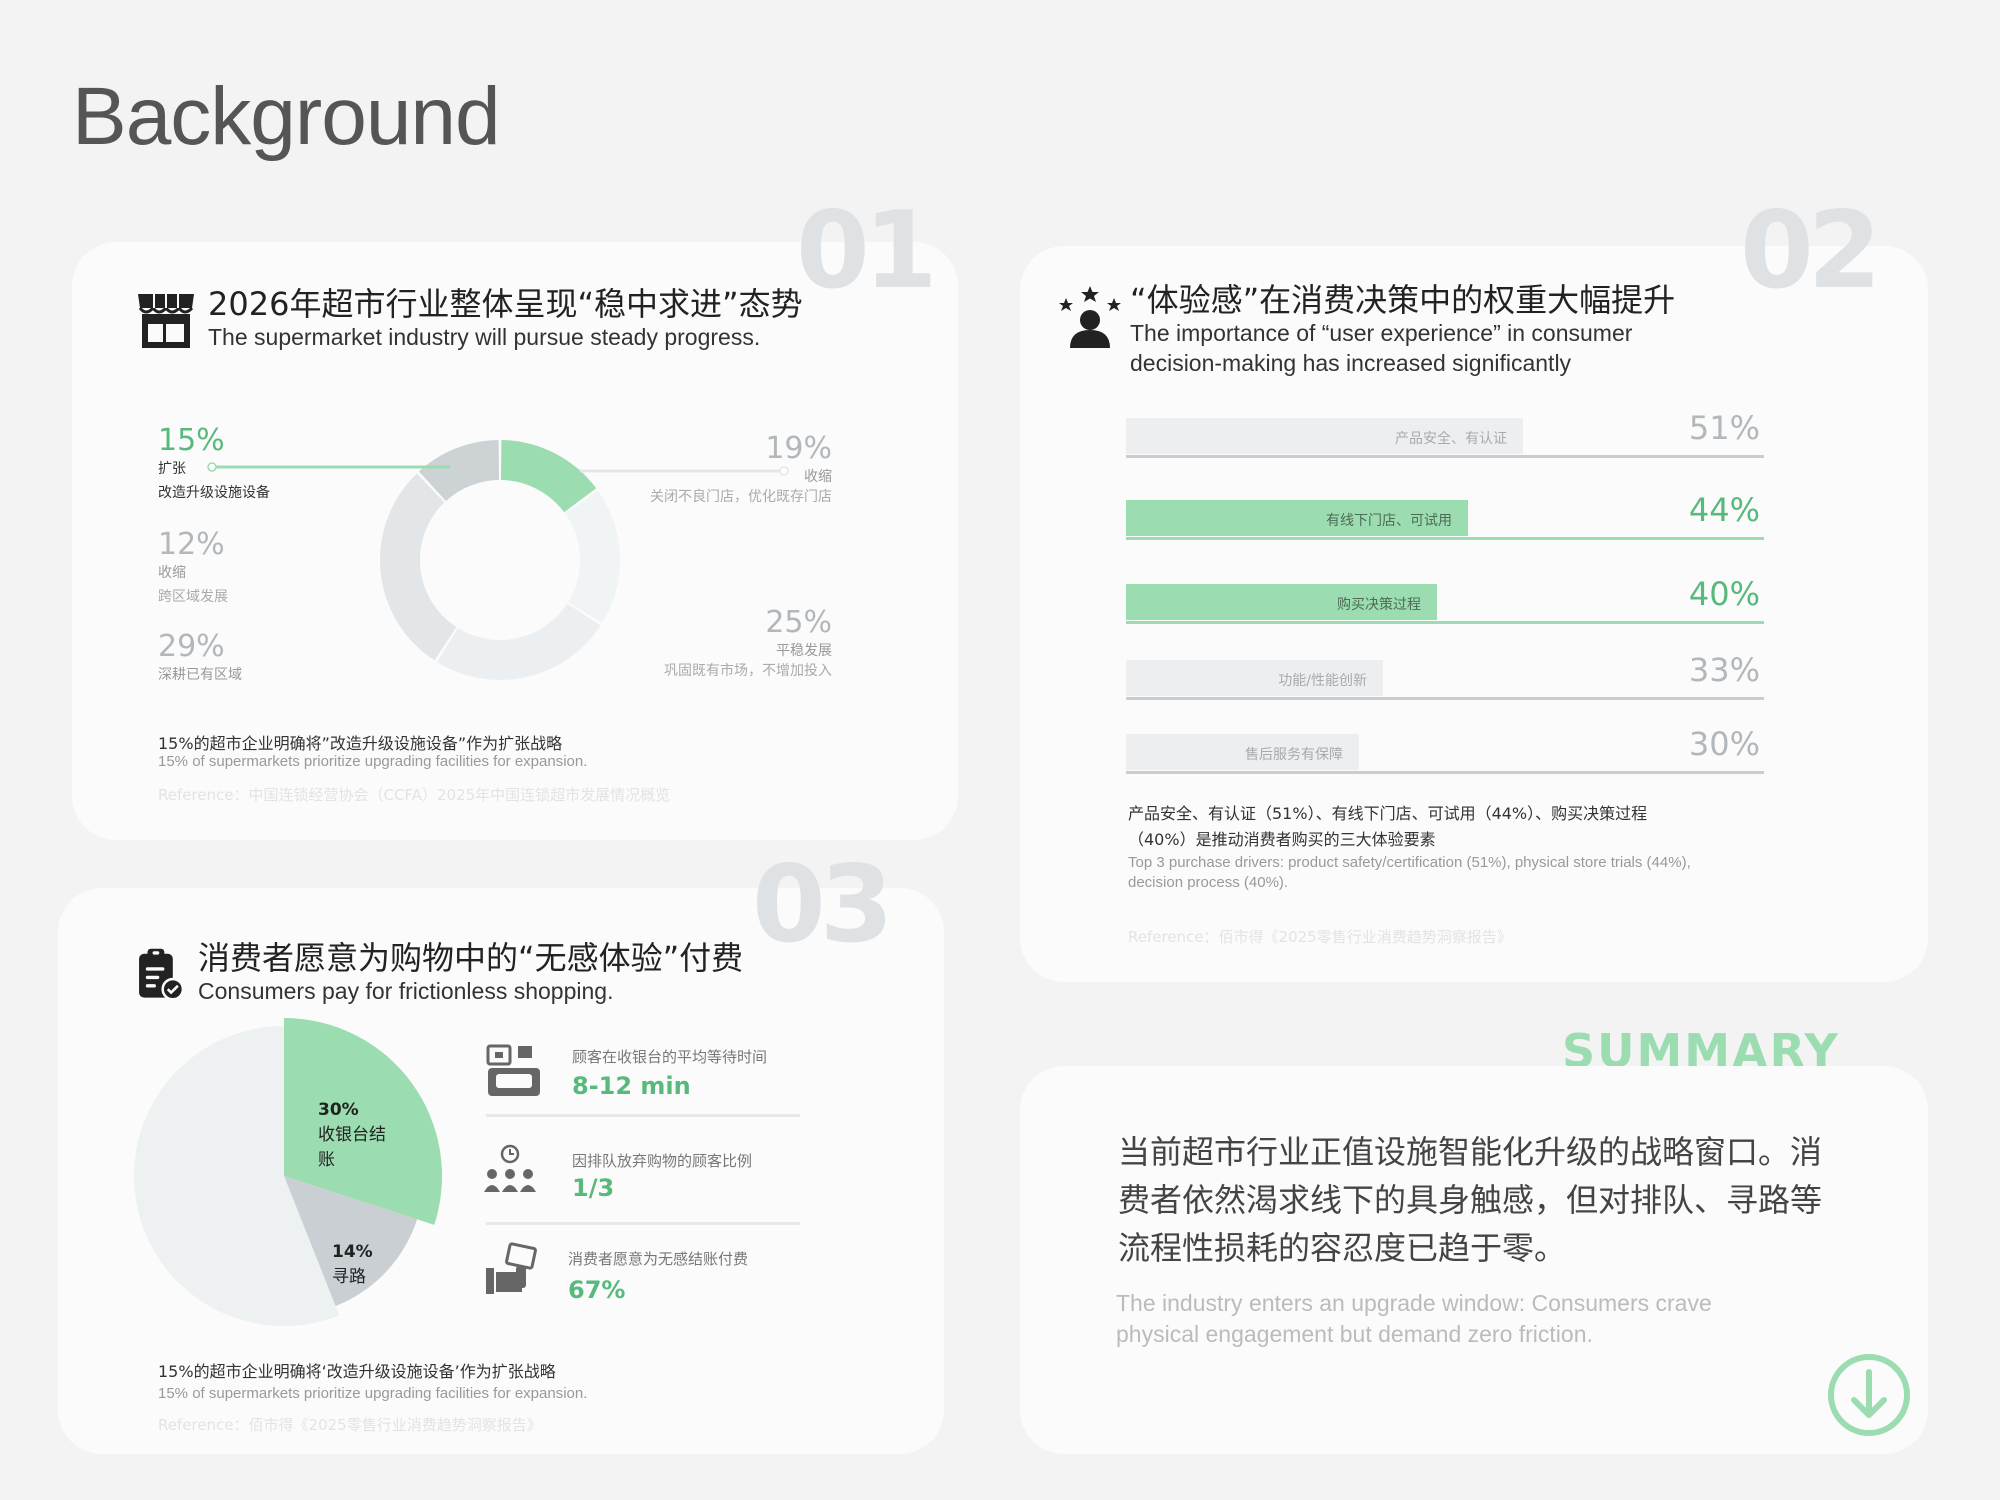 Image resolution: width=2000 pixels, height=1500 pixels. What do you see at coordinates (510, 1168) in the screenshot?
I see `queue-clock-icon` at bounding box center [510, 1168].